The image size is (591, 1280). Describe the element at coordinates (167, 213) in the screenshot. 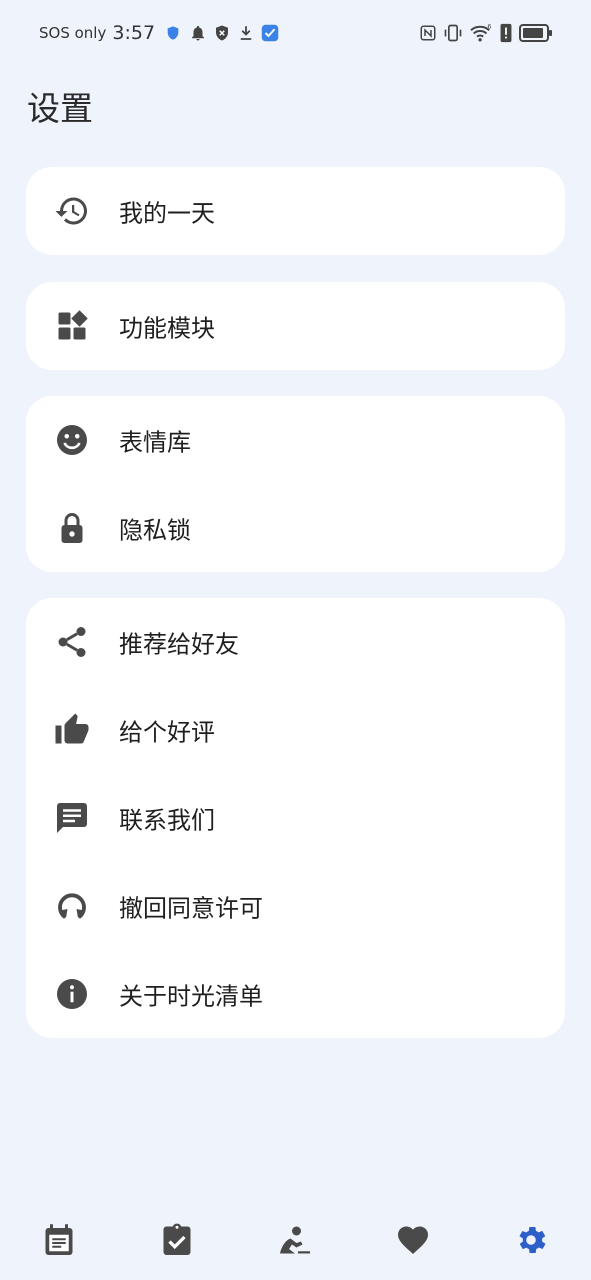

I see `setting-label: 我的一天` at that location.